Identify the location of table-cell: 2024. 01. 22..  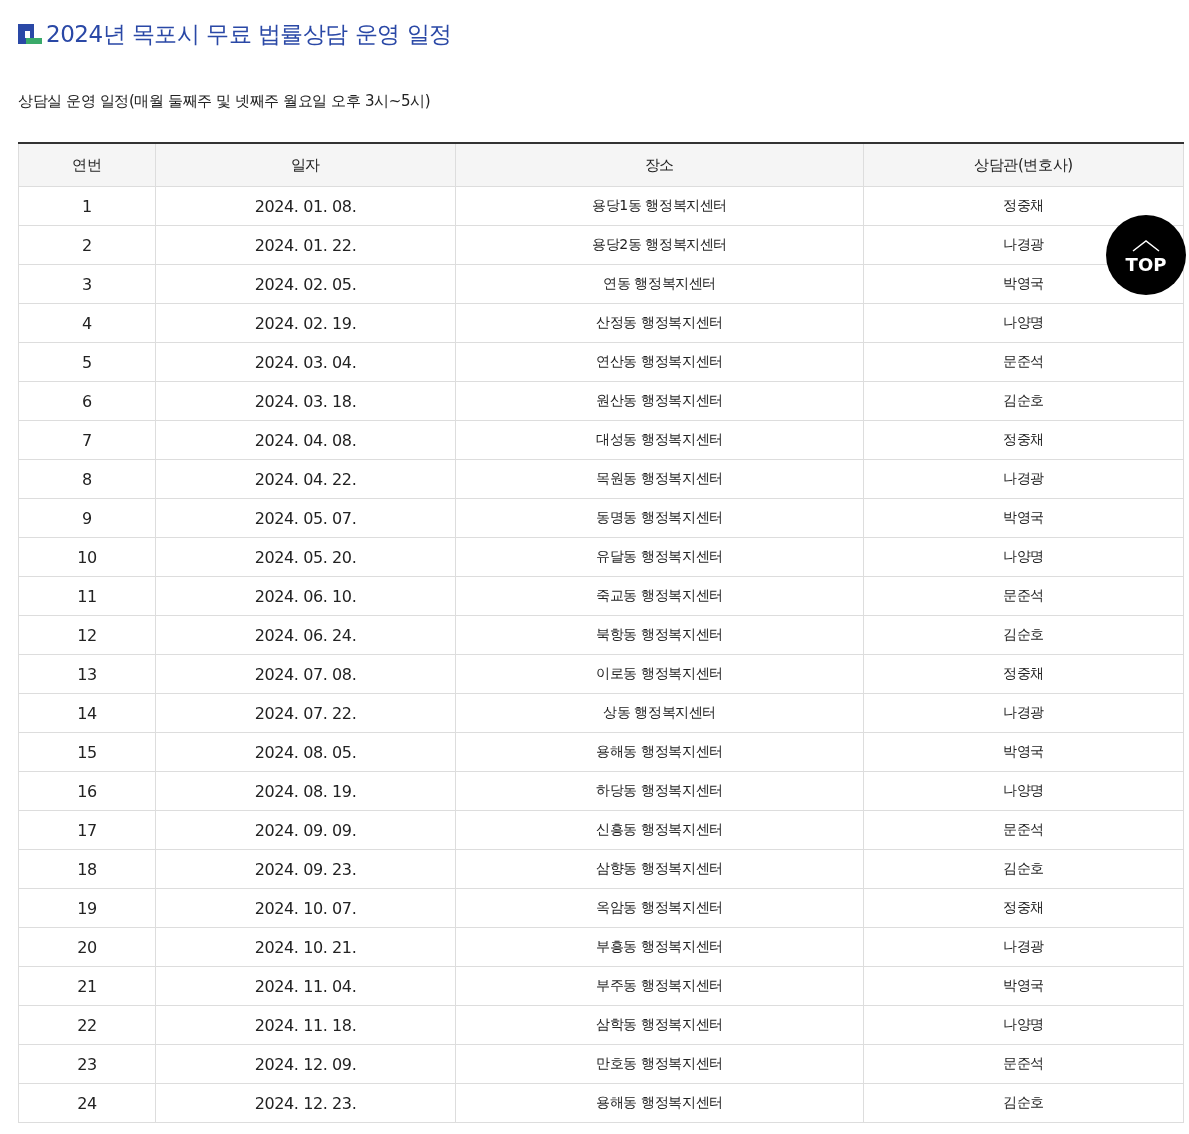
(305, 245).